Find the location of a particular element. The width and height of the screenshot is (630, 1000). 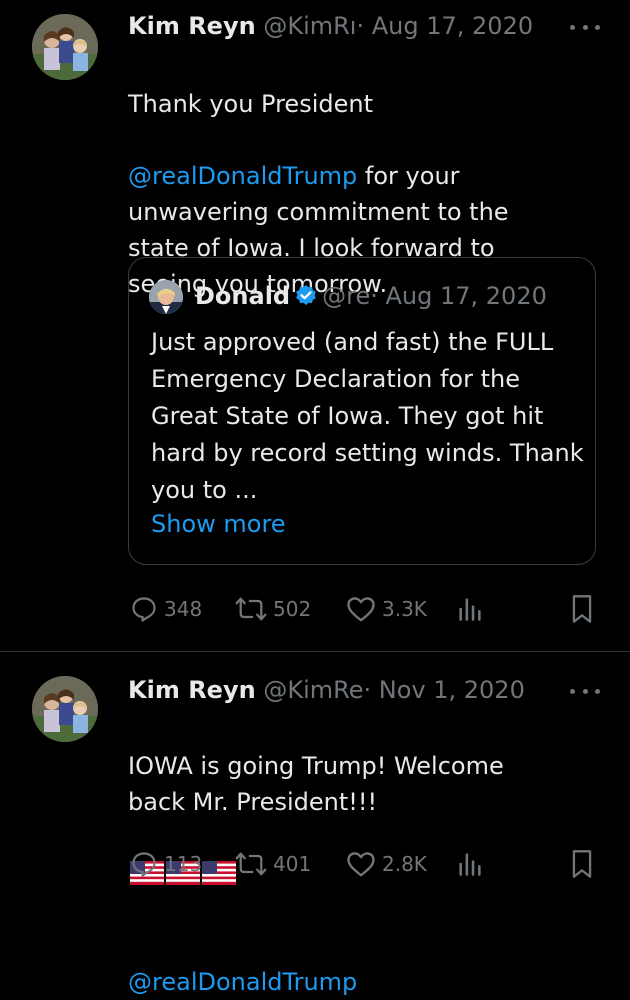

repost-count: 401 is located at coordinates (292, 864).